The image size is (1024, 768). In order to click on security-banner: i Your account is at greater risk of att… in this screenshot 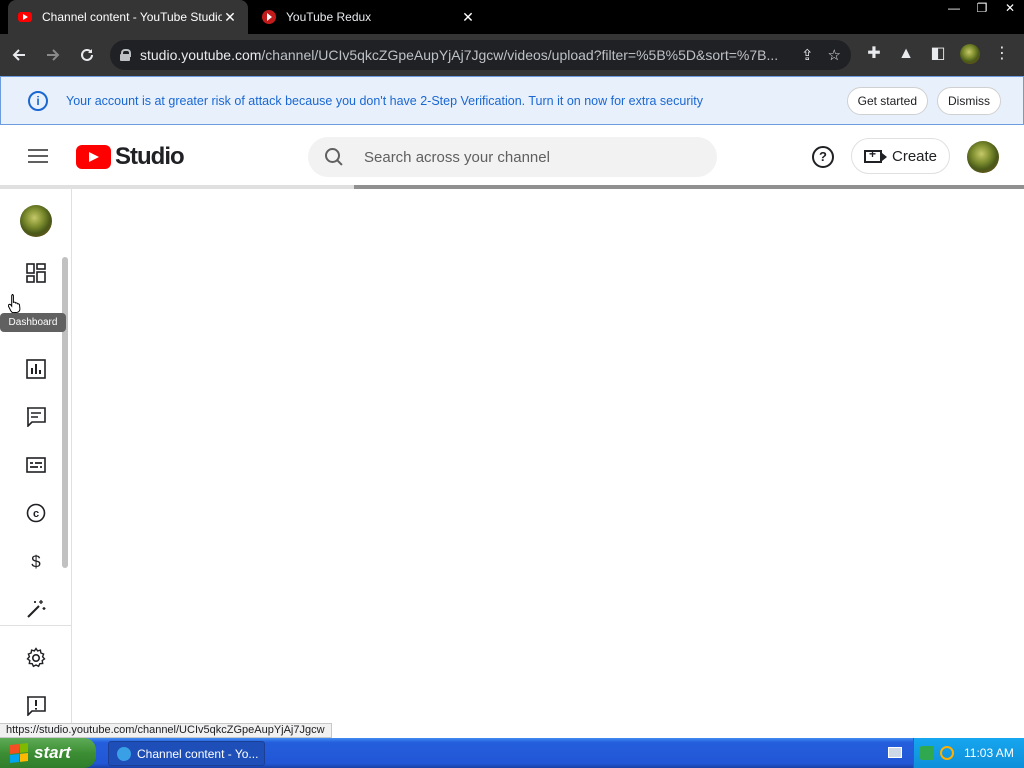, I will do `click(512, 100)`.